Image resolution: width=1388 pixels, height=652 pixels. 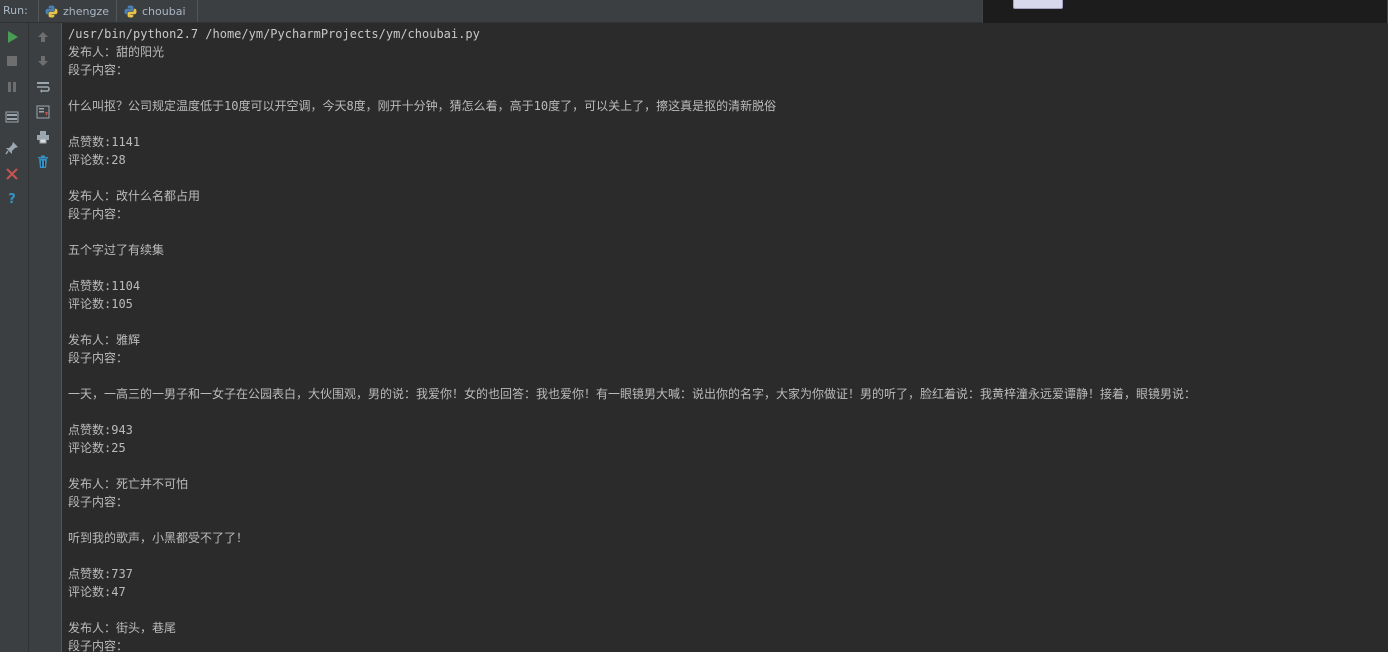 What do you see at coordinates (97, 448) in the screenshot?
I see `console-line: 评论数:25` at bounding box center [97, 448].